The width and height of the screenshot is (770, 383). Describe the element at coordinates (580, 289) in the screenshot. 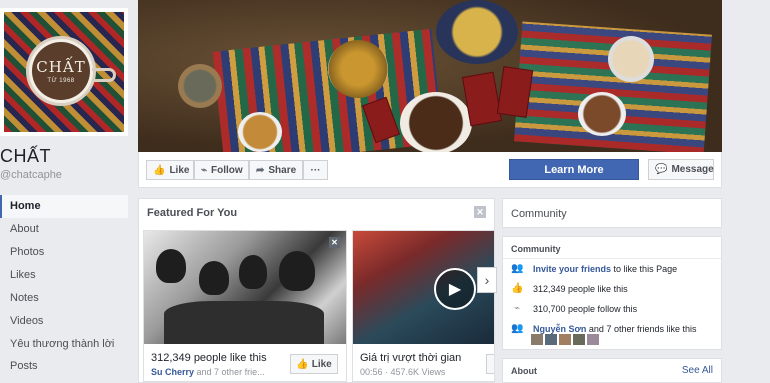

I see `likes-count: 312,349 people like this` at that location.